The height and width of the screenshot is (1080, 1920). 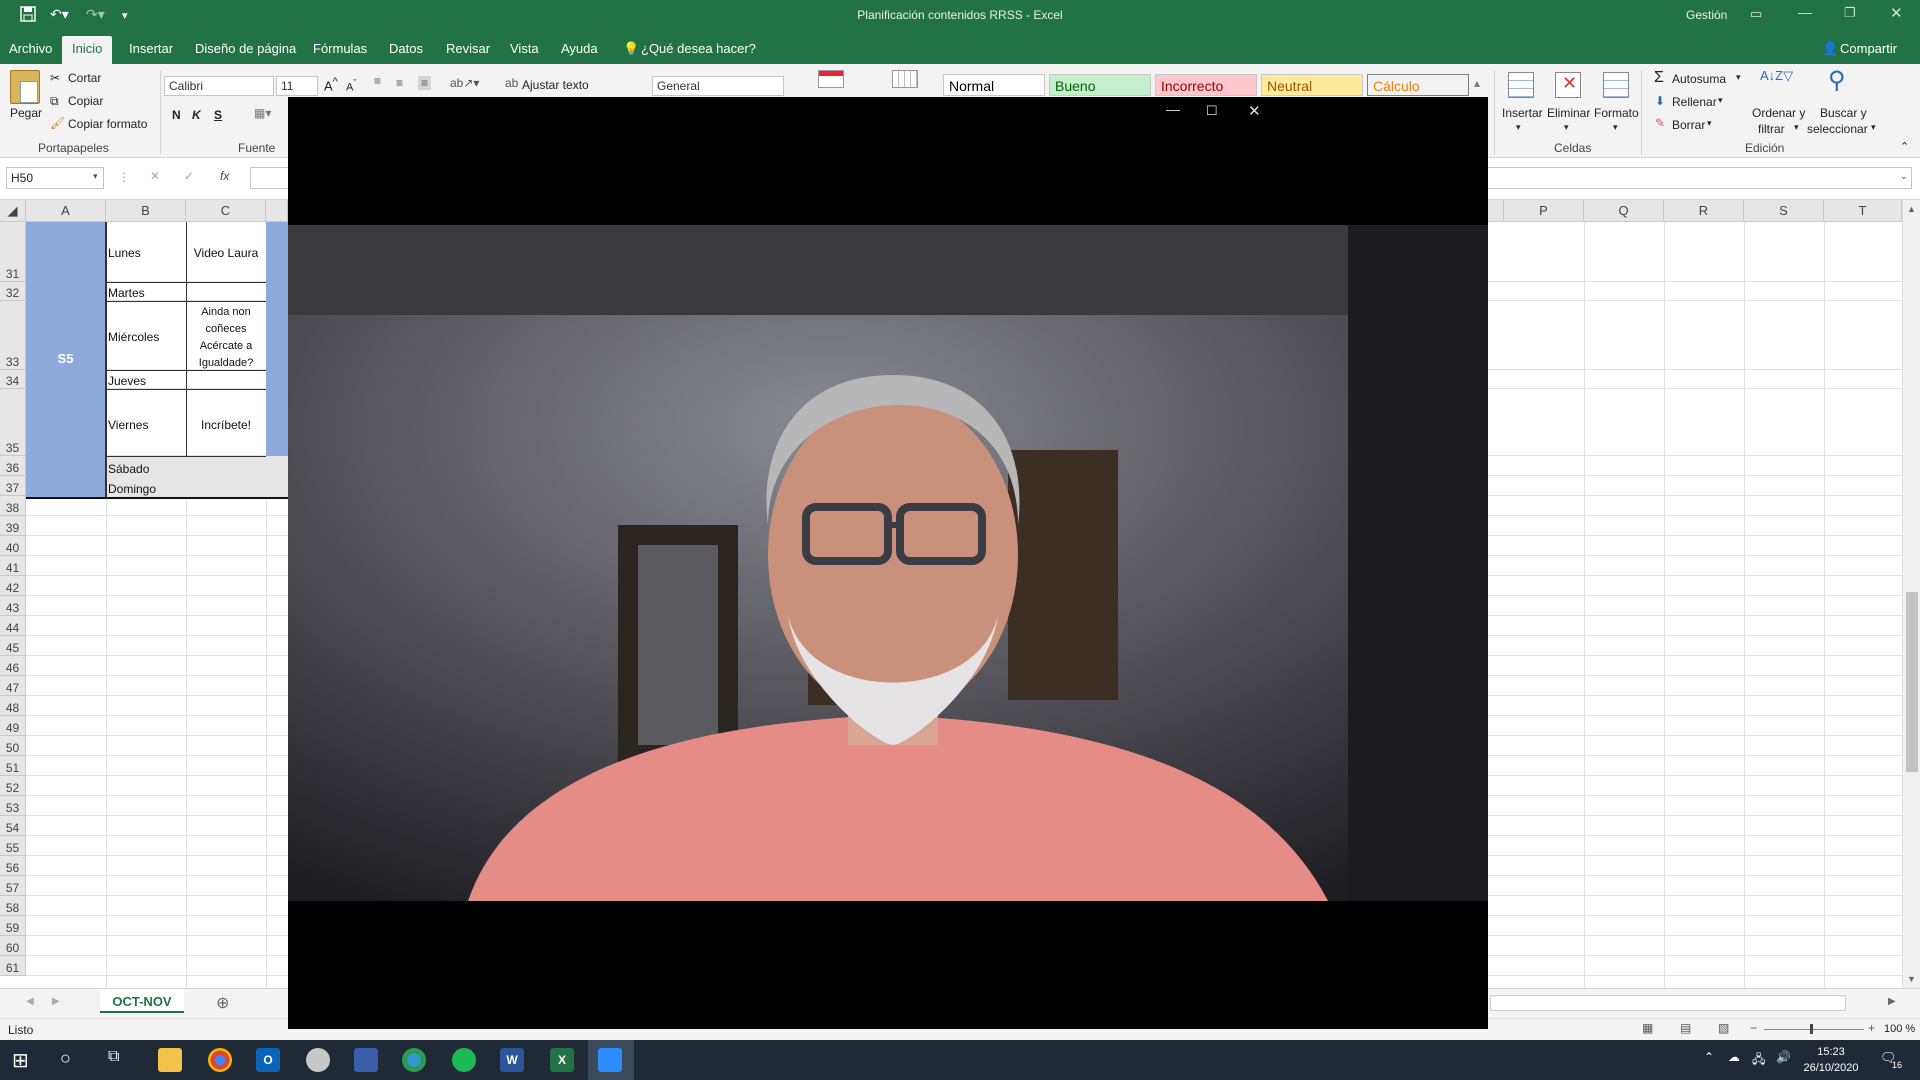 What do you see at coordinates (1706, 15) in the screenshot?
I see `user-name: Gestión` at bounding box center [1706, 15].